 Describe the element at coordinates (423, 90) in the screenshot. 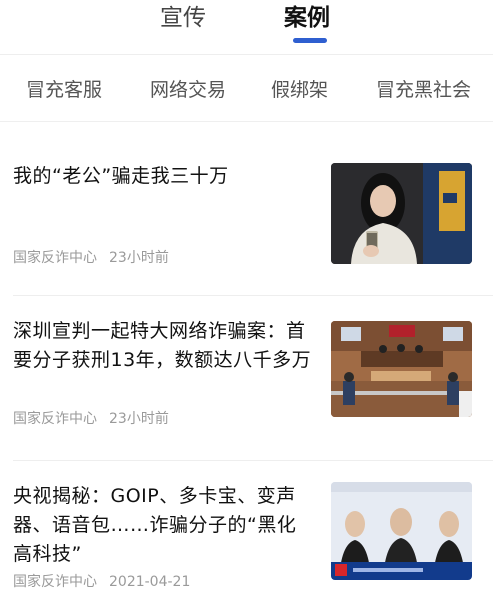

I see `category-impersonate-gang: 冒充黑社会` at that location.